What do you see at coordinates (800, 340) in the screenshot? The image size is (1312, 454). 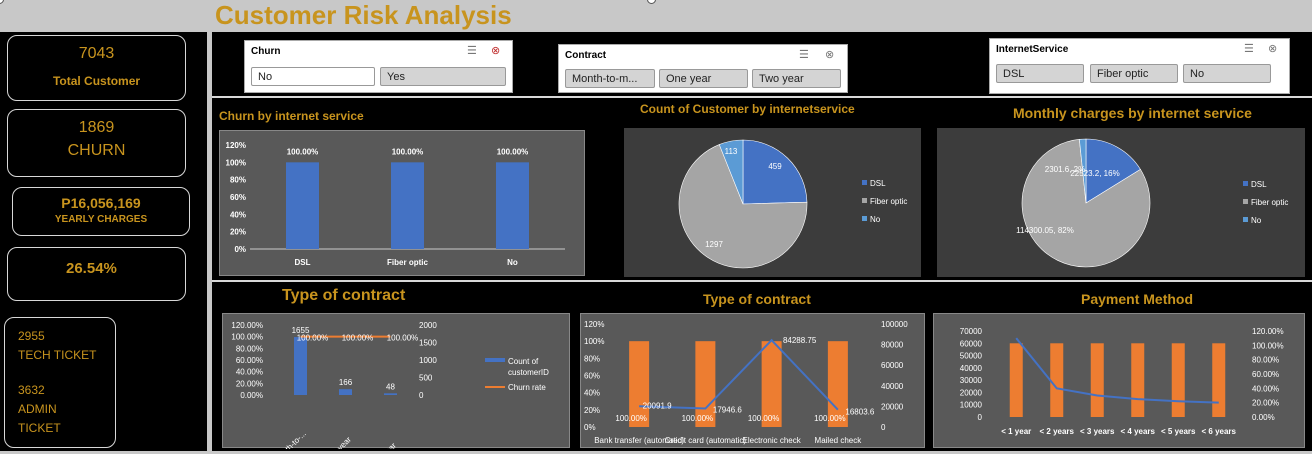 I see `data-label: 84288.75` at bounding box center [800, 340].